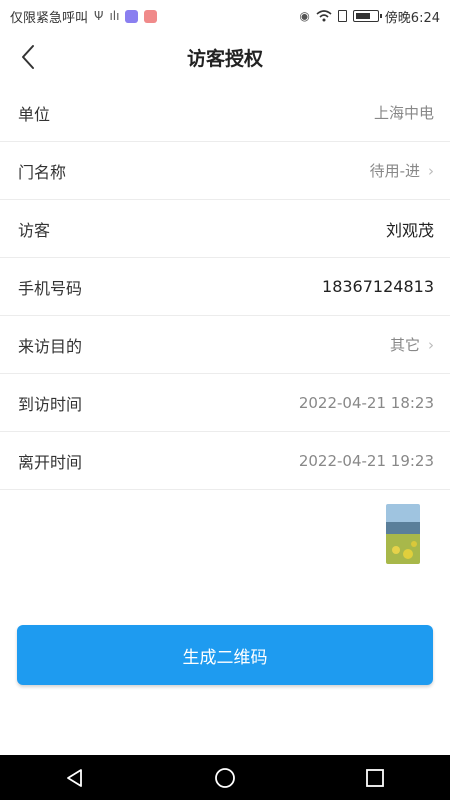 Image resolution: width=450 pixels, height=800 pixels. Describe the element at coordinates (225, 171) in the screenshot. I see `row-door-name: 门名称 待用-进 ›` at that location.